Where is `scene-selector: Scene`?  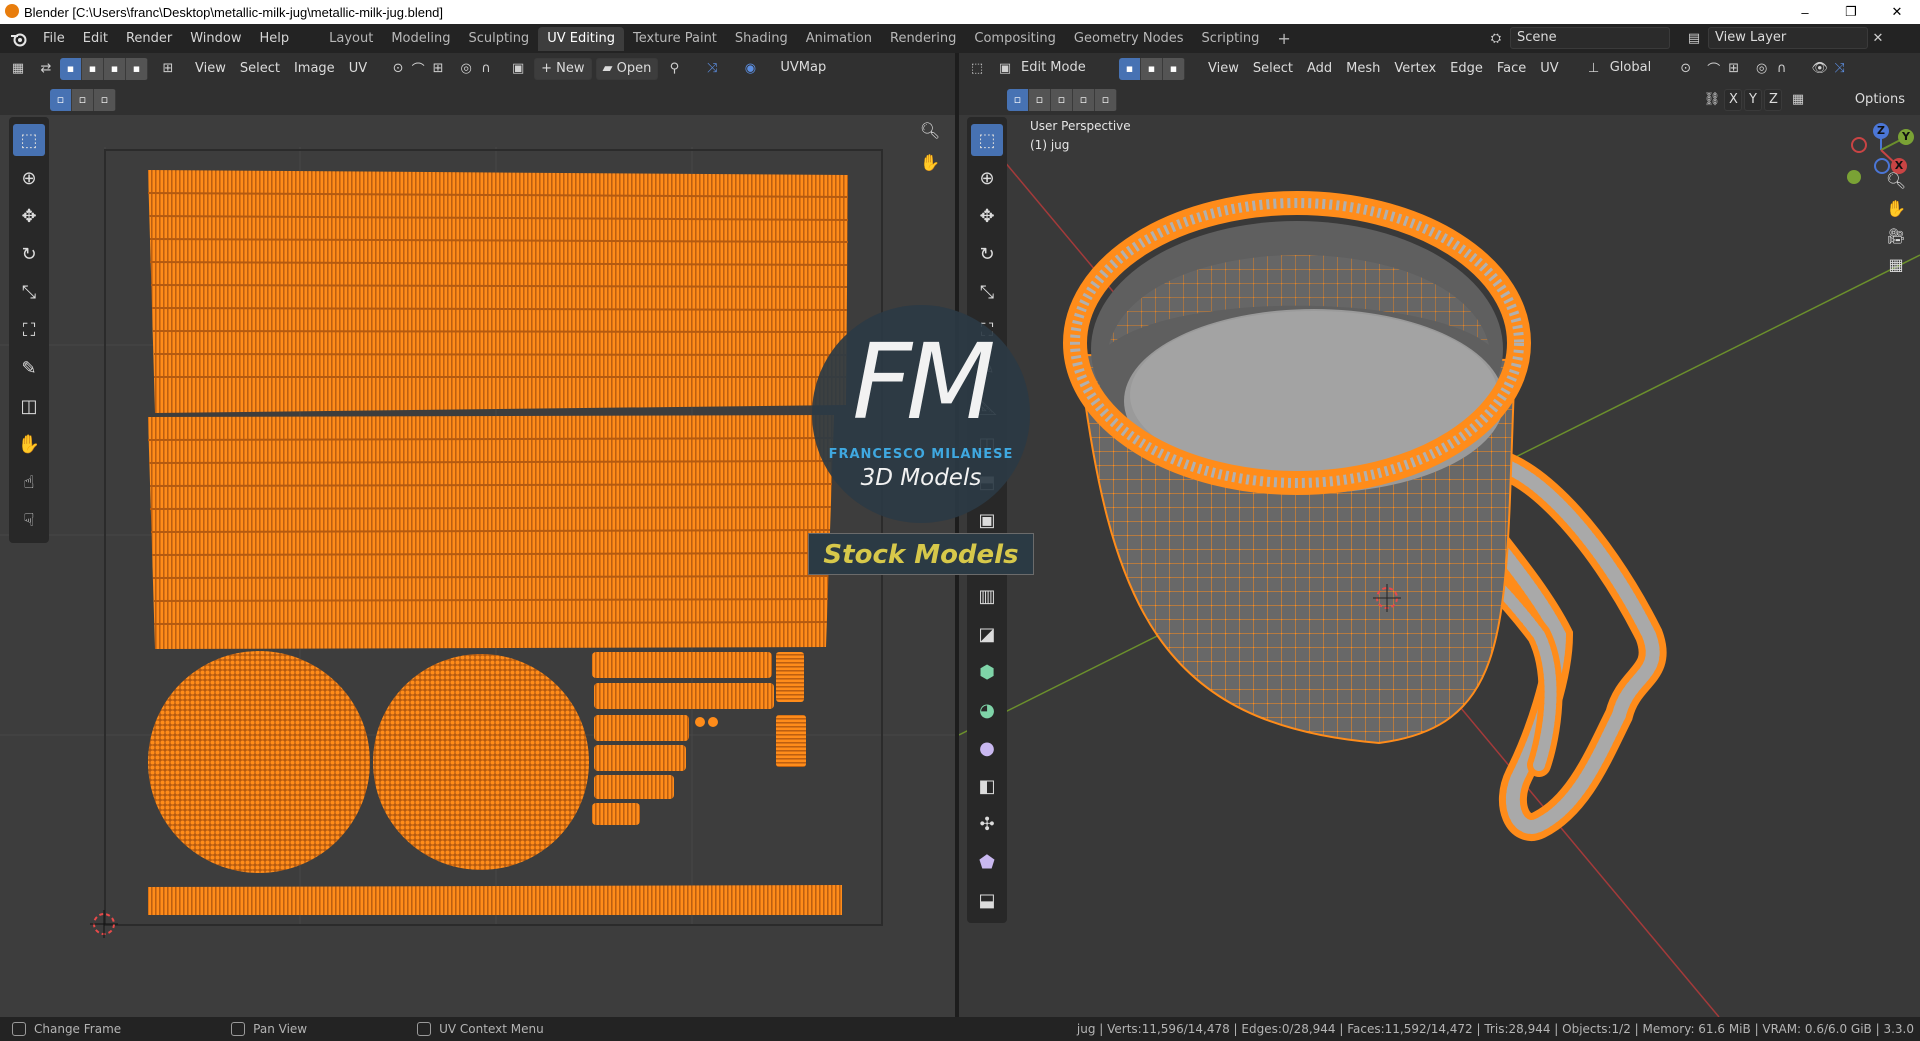
scene-selector: Scene is located at coordinates (1590, 38).